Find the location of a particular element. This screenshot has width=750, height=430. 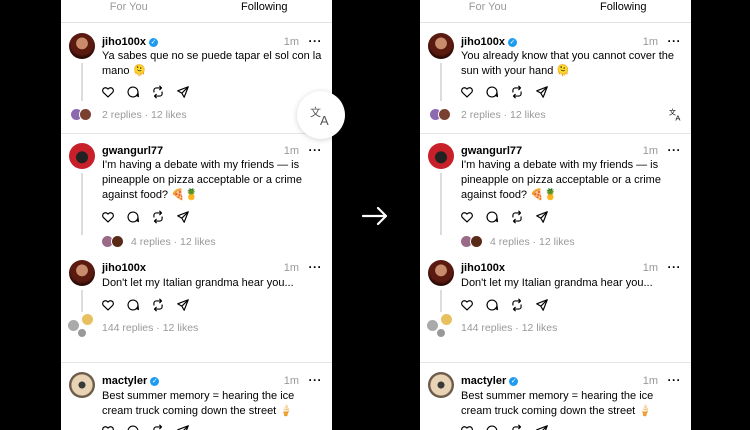

translate-button: 文 A is located at coordinates (321, 115).